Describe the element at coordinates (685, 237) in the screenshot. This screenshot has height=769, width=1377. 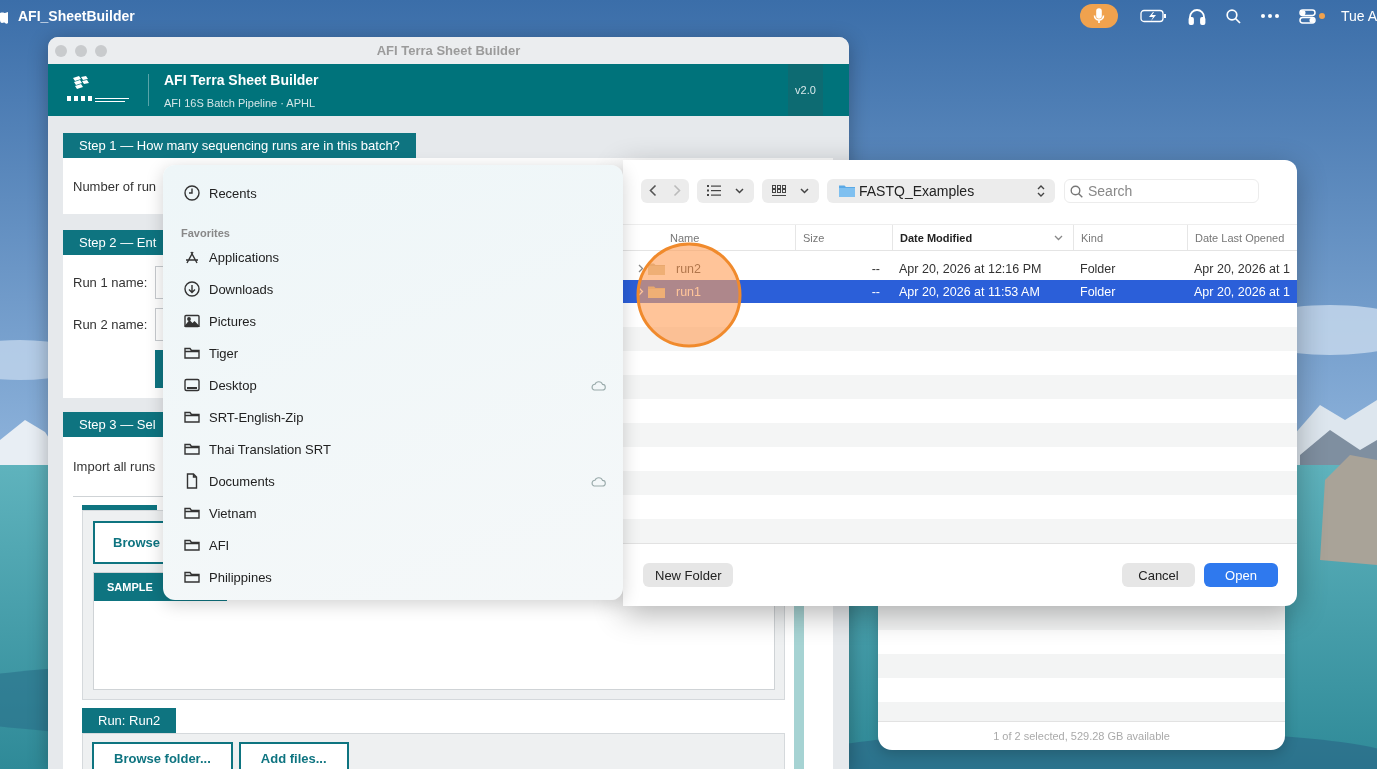
I see `column-header: Name` at that location.